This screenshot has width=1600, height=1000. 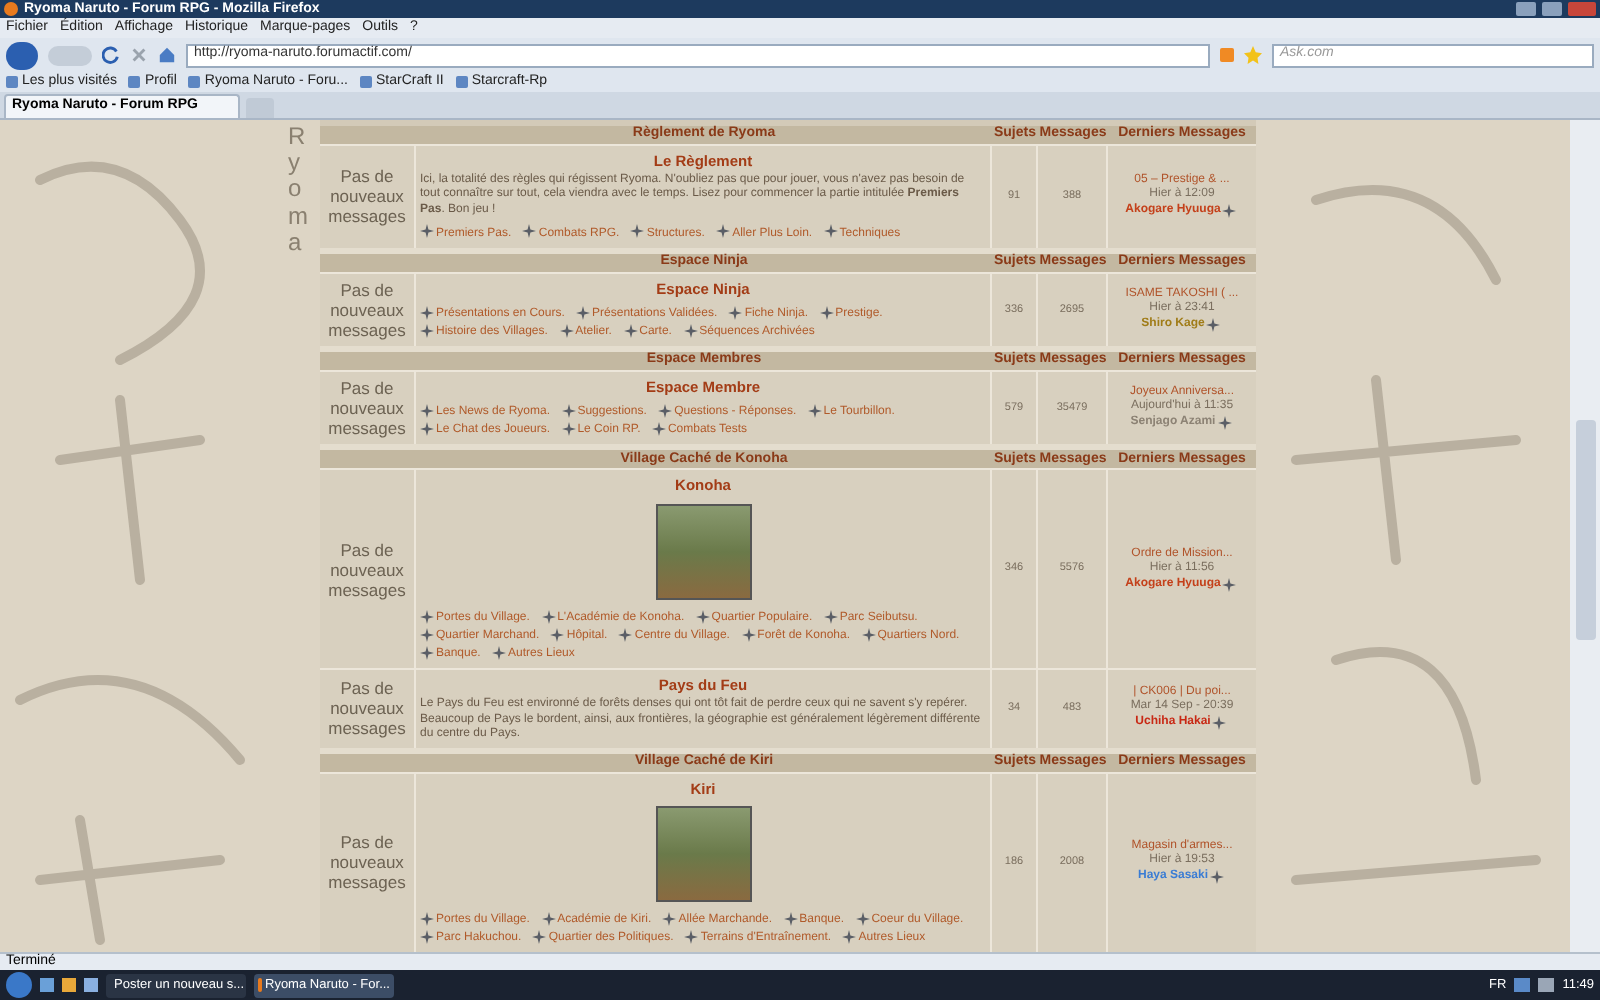 What do you see at coordinates (1582, 9) in the screenshot?
I see `close-button` at bounding box center [1582, 9].